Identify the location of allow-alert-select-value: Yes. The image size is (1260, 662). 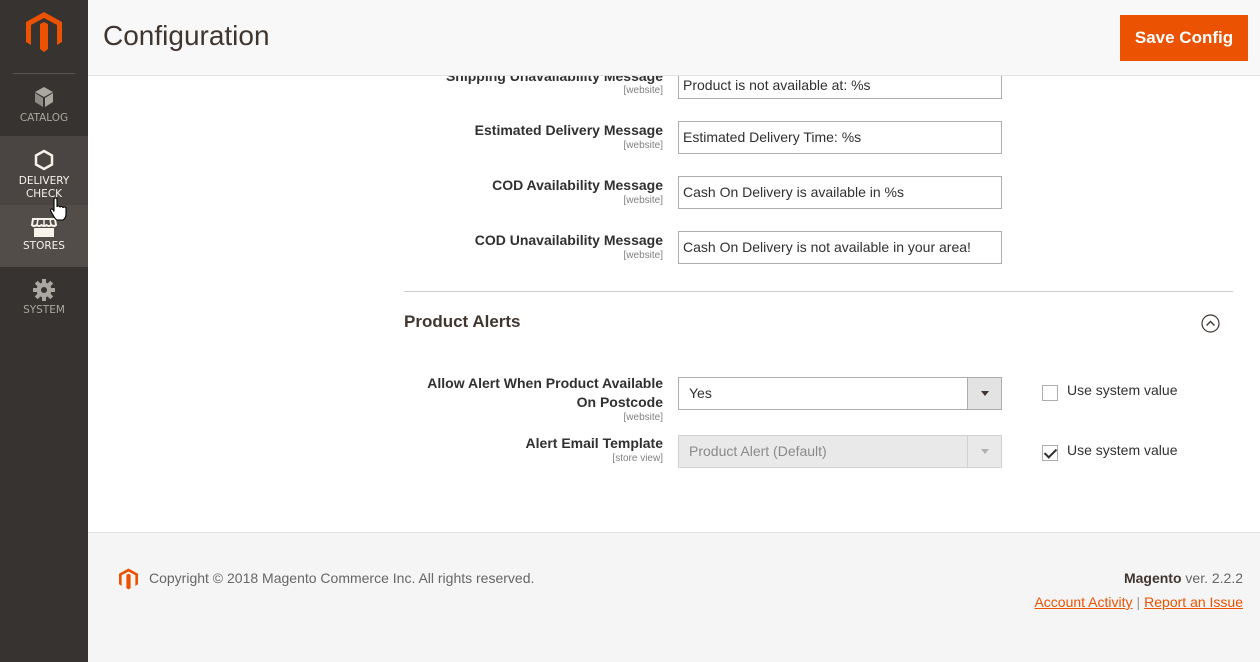
(700, 393).